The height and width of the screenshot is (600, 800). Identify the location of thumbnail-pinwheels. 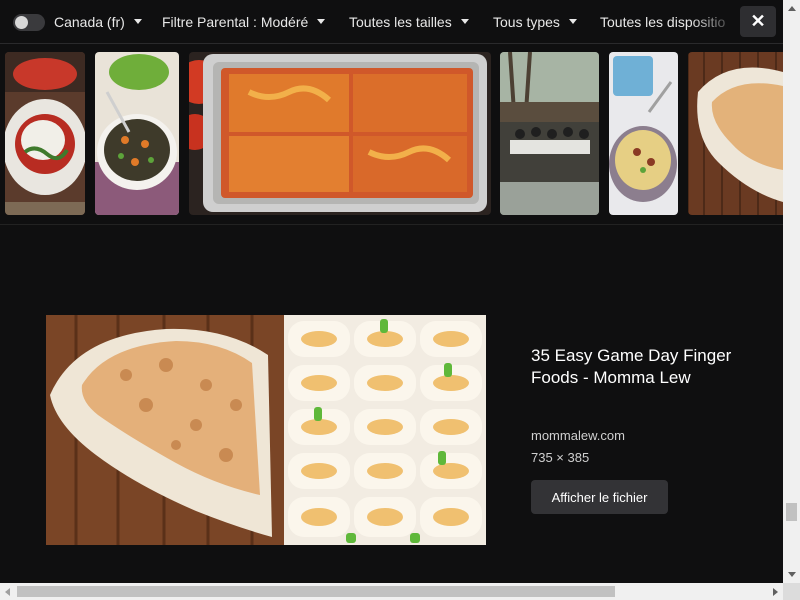
(735, 133).